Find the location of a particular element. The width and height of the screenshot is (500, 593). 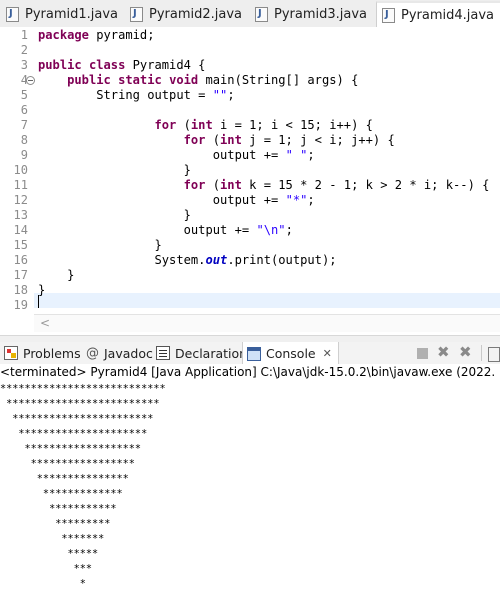

code-line: String output = ""; is located at coordinates (136, 95).